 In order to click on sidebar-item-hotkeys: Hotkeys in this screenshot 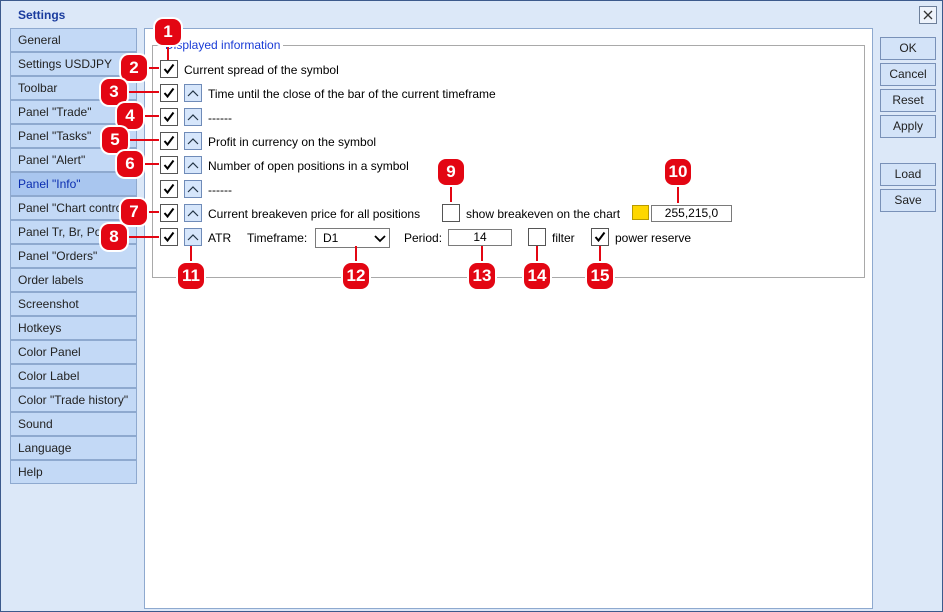, I will do `click(73, 328)`.